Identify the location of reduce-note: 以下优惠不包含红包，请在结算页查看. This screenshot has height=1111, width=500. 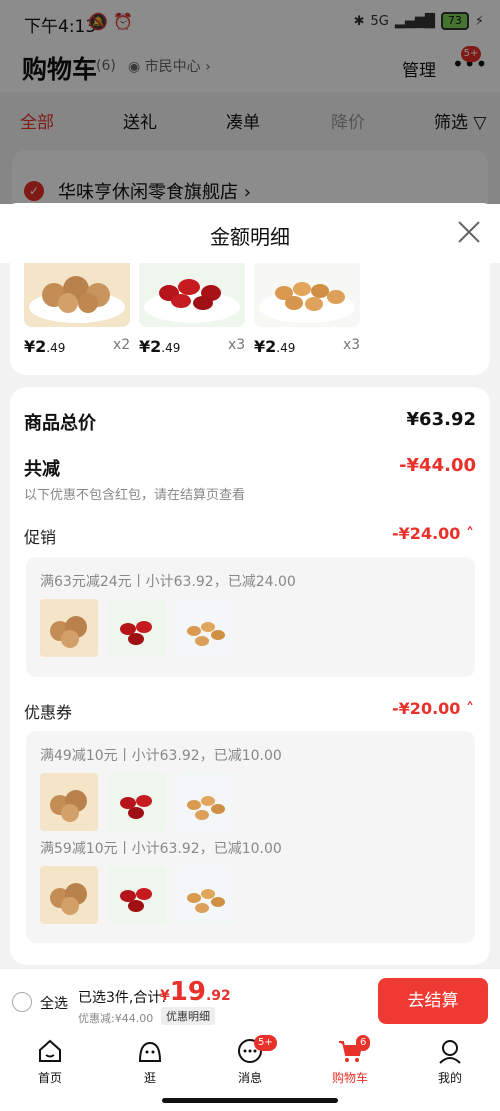
(135, 495).